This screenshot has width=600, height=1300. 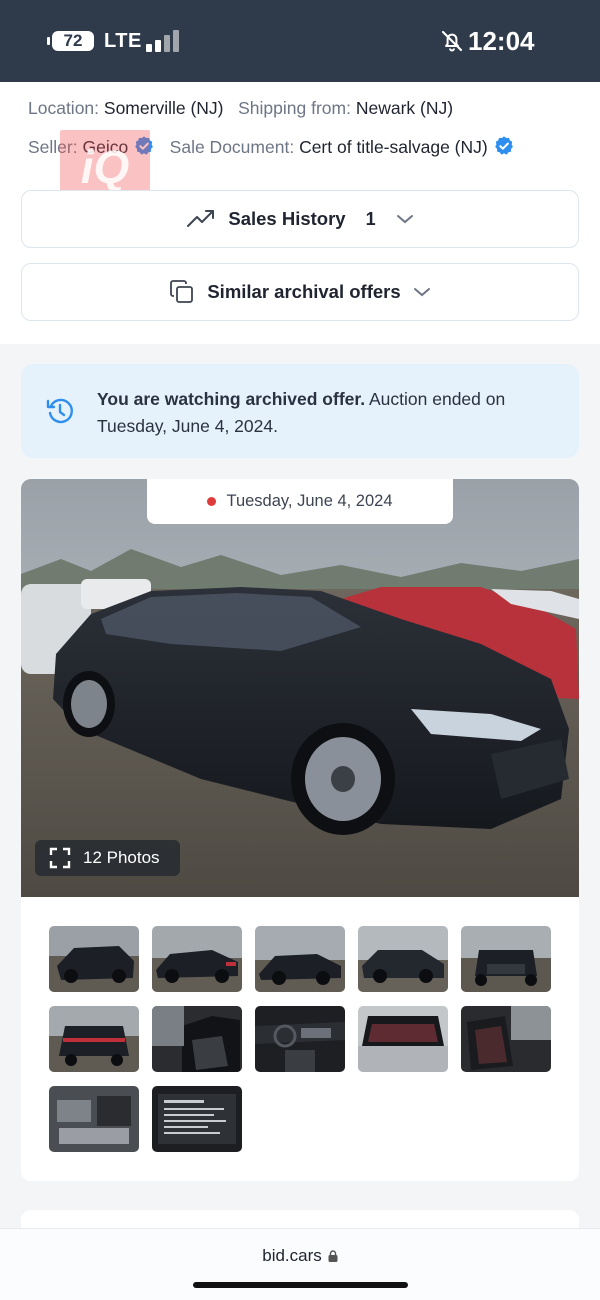 What do you see at coordinates (163, 108) in the screenshot?
I see `location-value: Somerville (NJ)` at bounding box center [163, 108].